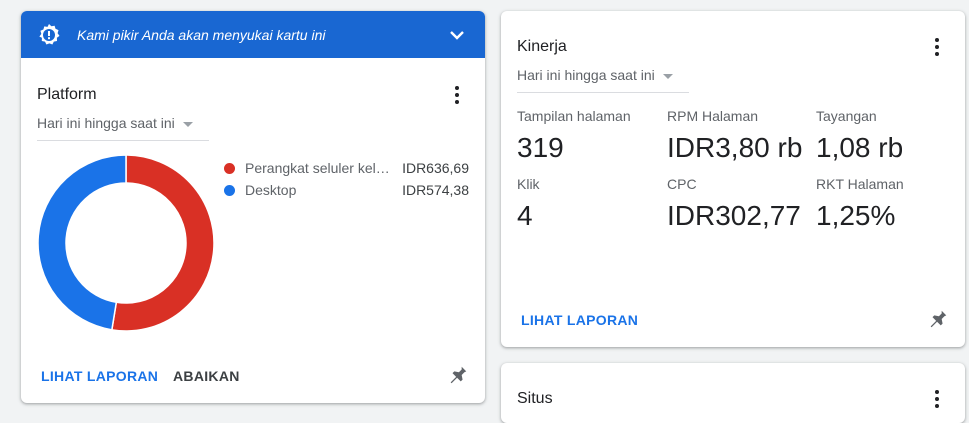 This screenshot has height=423, width=969. What do you see at coordinates (435, 190) in the screenshot?
I see `legend-value: IDR574,38` at bounding box center [435, 190].